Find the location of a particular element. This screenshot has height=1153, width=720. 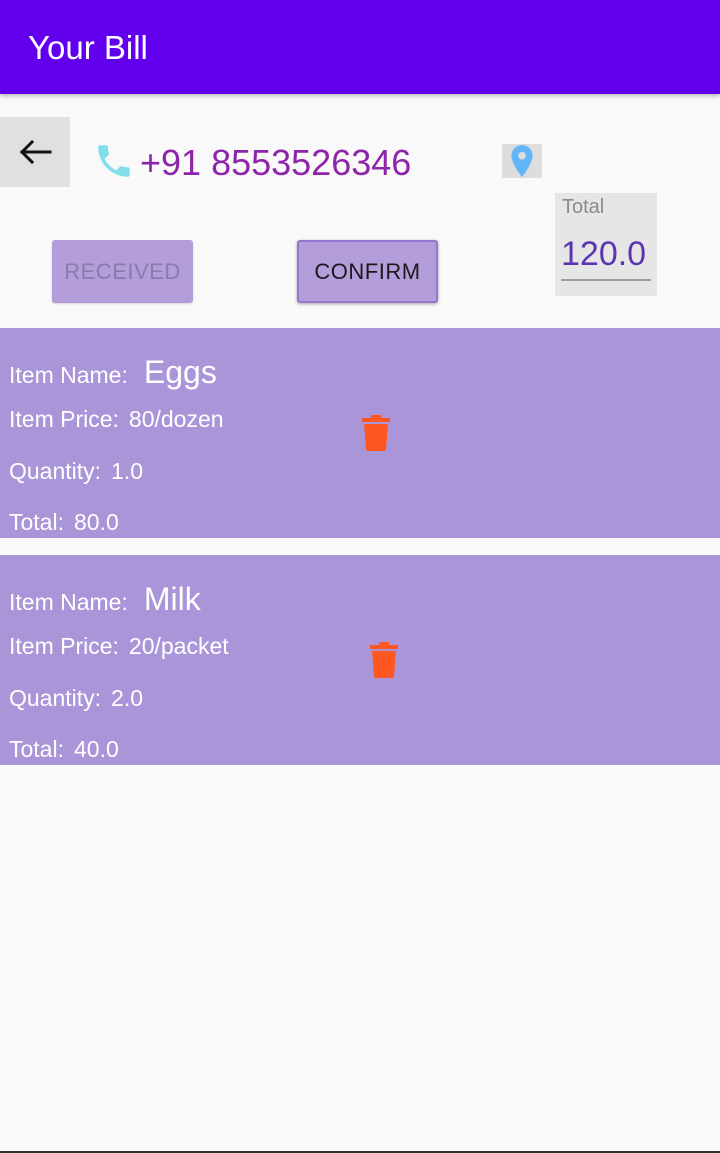

item-total-value: 80.0 is located at coordinates (96, 522).